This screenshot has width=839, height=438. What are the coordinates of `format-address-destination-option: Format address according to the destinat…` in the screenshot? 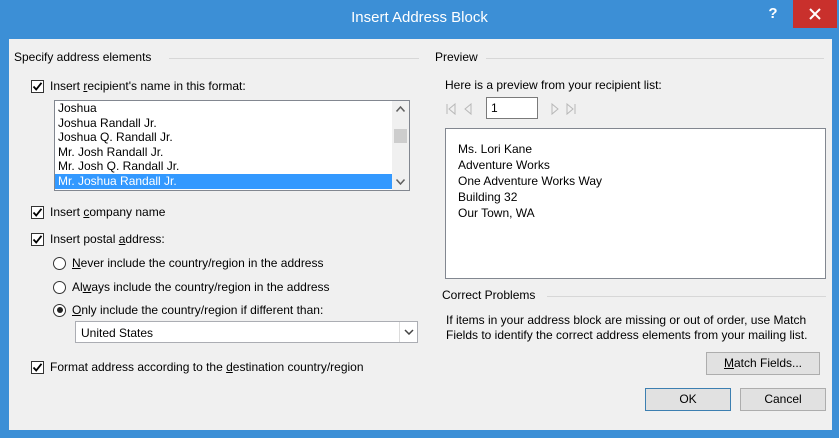 It's located at (197, 367).